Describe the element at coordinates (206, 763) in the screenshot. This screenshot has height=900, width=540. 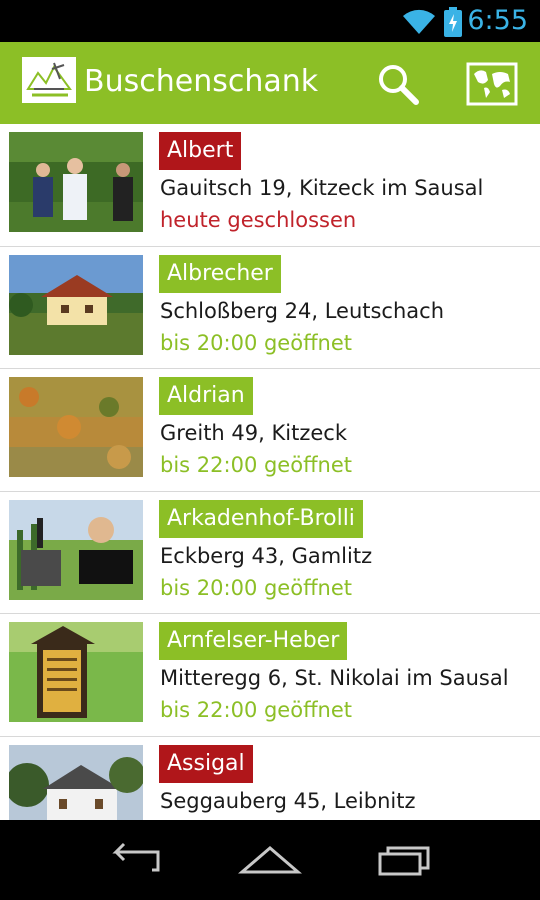
I see `name-badge: Assigal` at that location.